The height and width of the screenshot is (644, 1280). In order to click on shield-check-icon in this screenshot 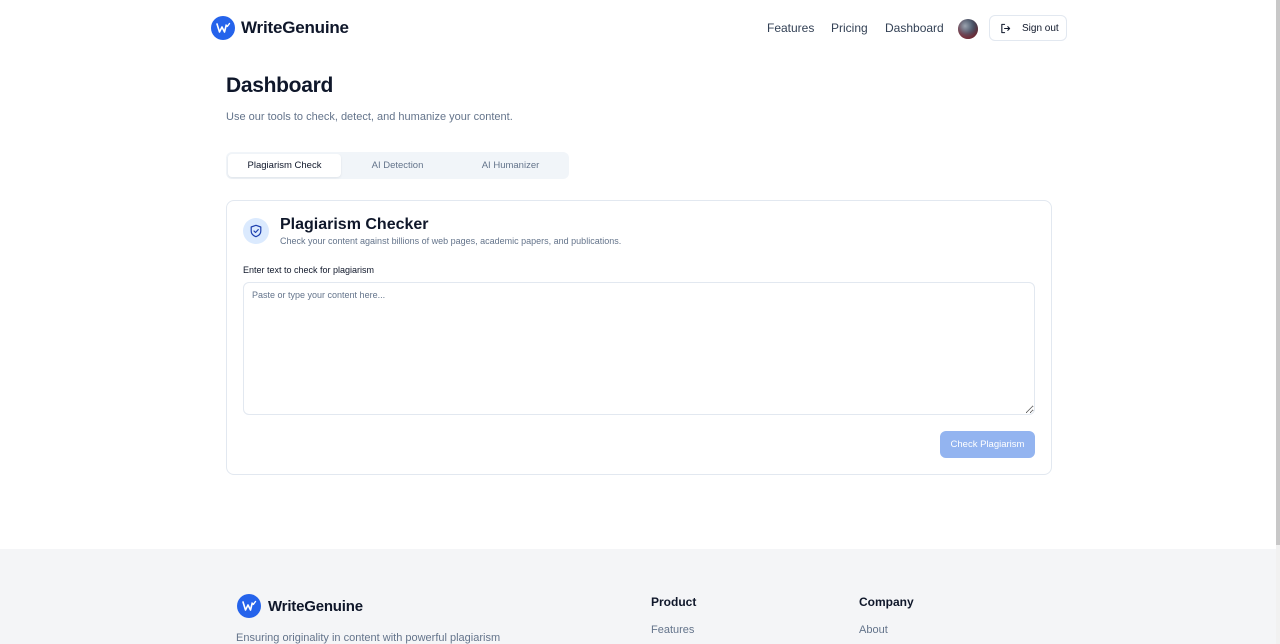, I will do `click(256, 231)`.